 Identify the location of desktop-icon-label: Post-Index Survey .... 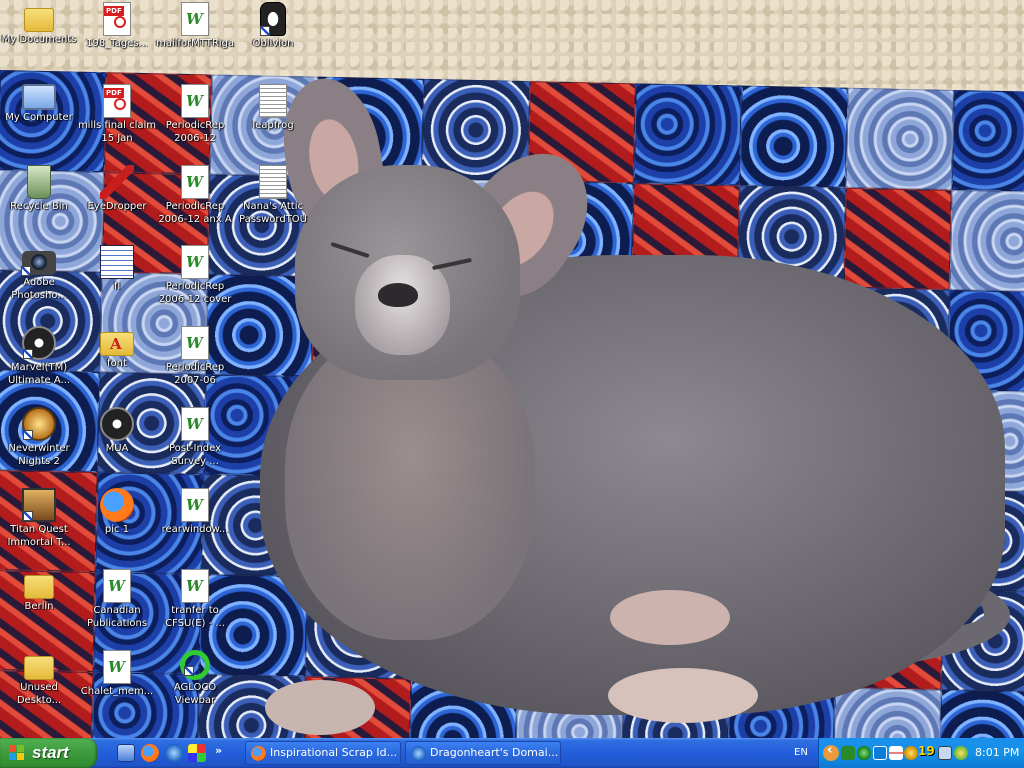
(195, 455).